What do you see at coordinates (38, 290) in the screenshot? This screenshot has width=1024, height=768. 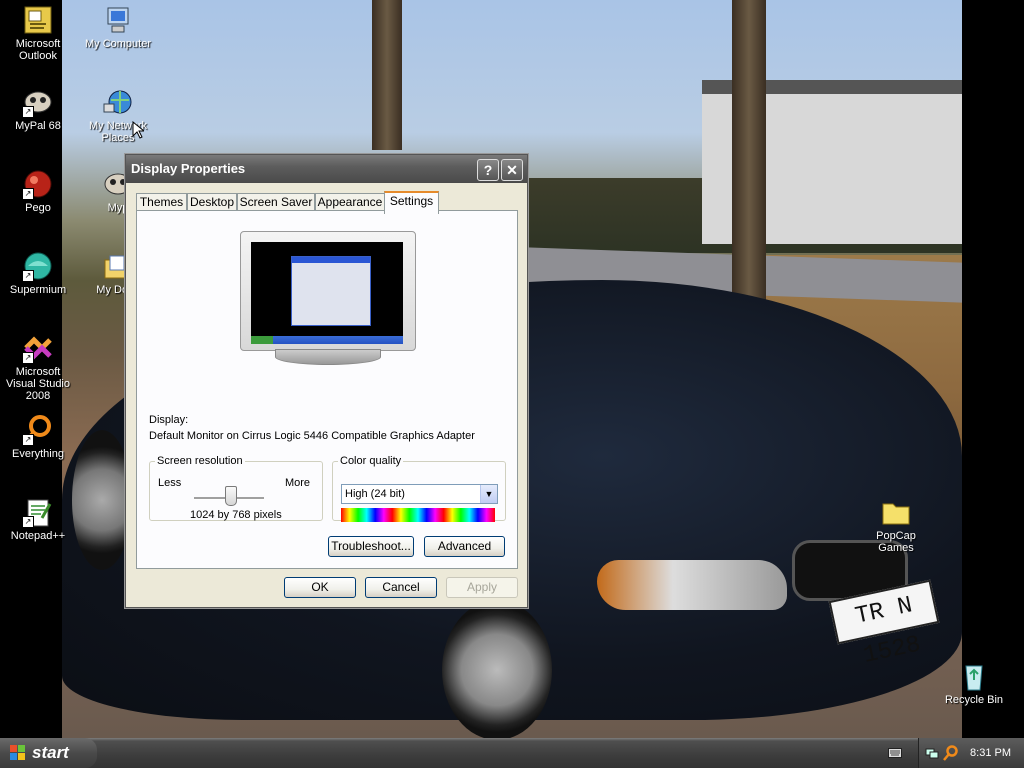 I see `desktop-icon-label: Supermium` at bounding box center [38, 290].